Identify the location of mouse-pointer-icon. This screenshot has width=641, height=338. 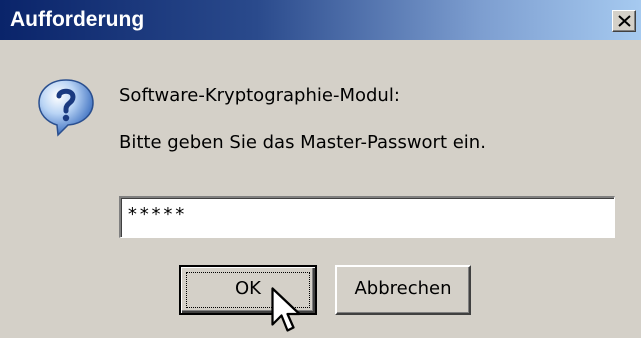
(286, 309).